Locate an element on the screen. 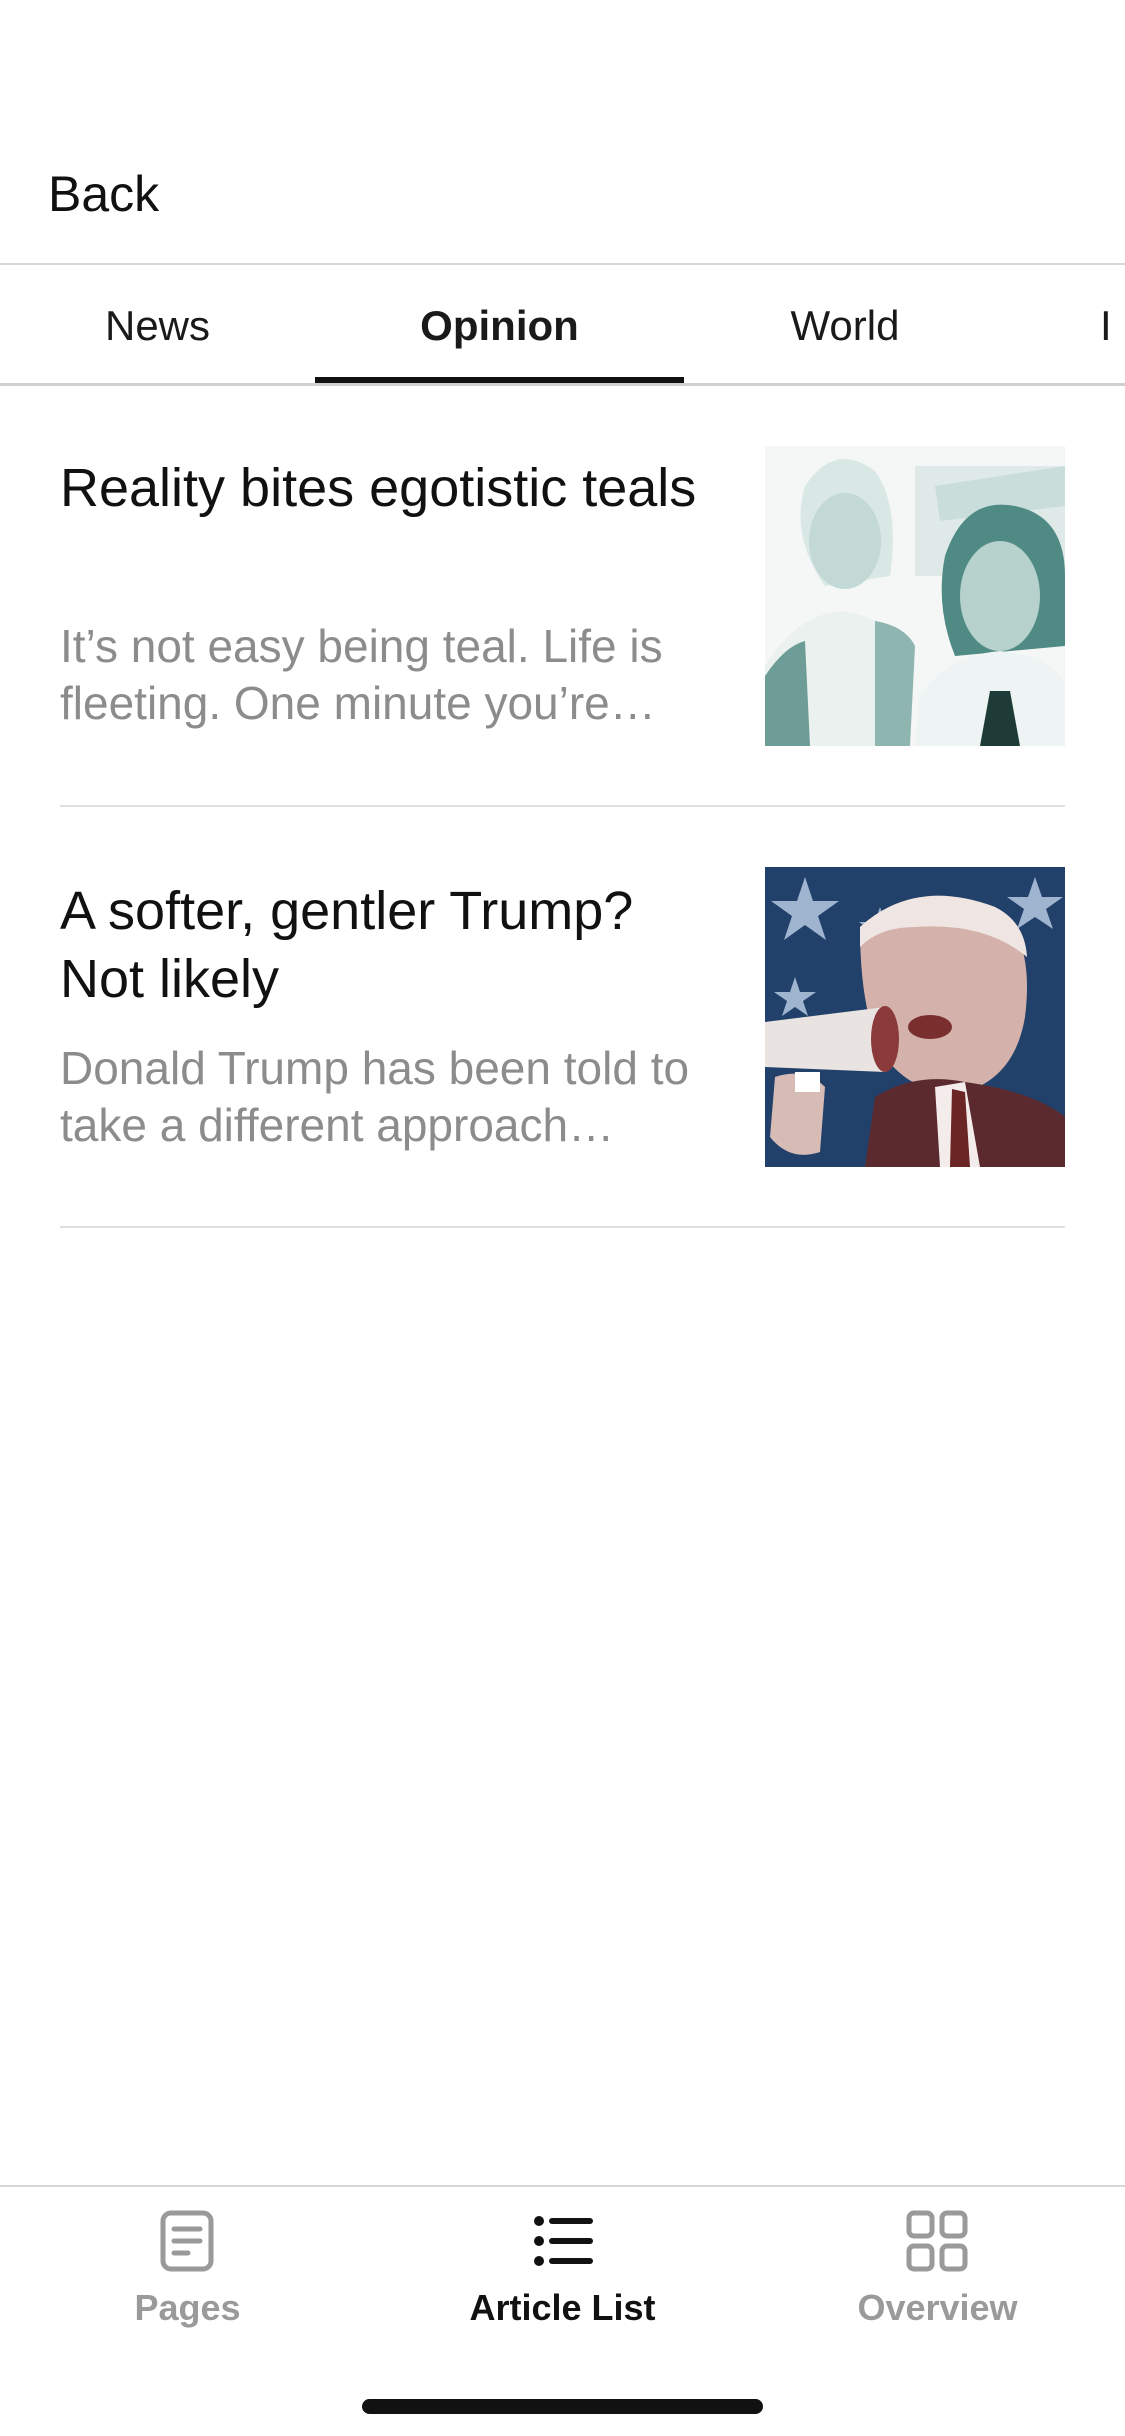 The width and height of the screenshot is (1125, 2436). tabbar-item-article-list: Article List is located at coordinates (562, 2282).